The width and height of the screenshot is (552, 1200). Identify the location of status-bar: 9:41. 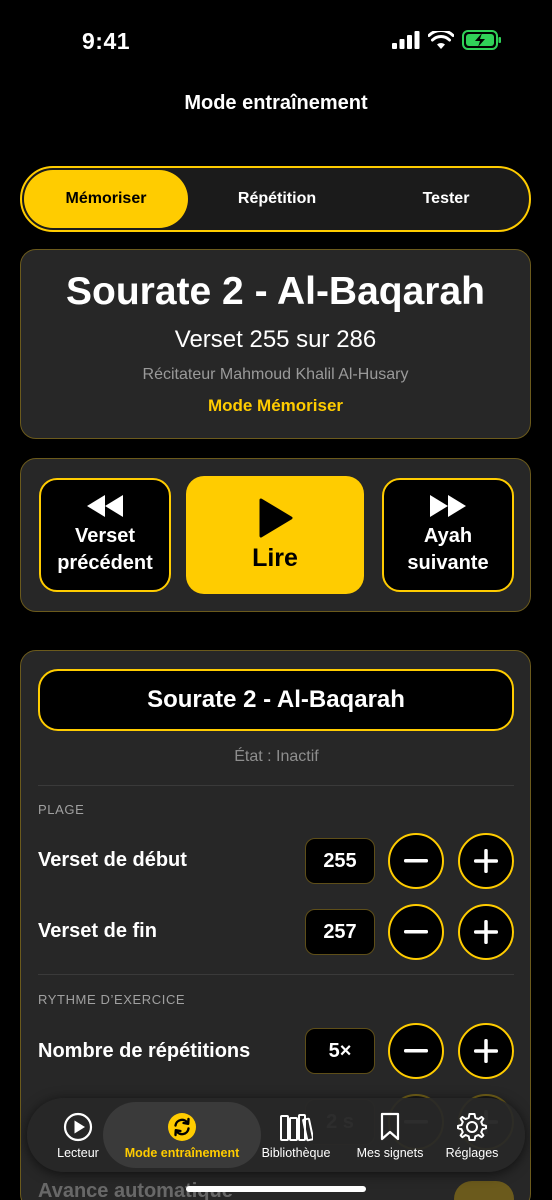
(276, 40).